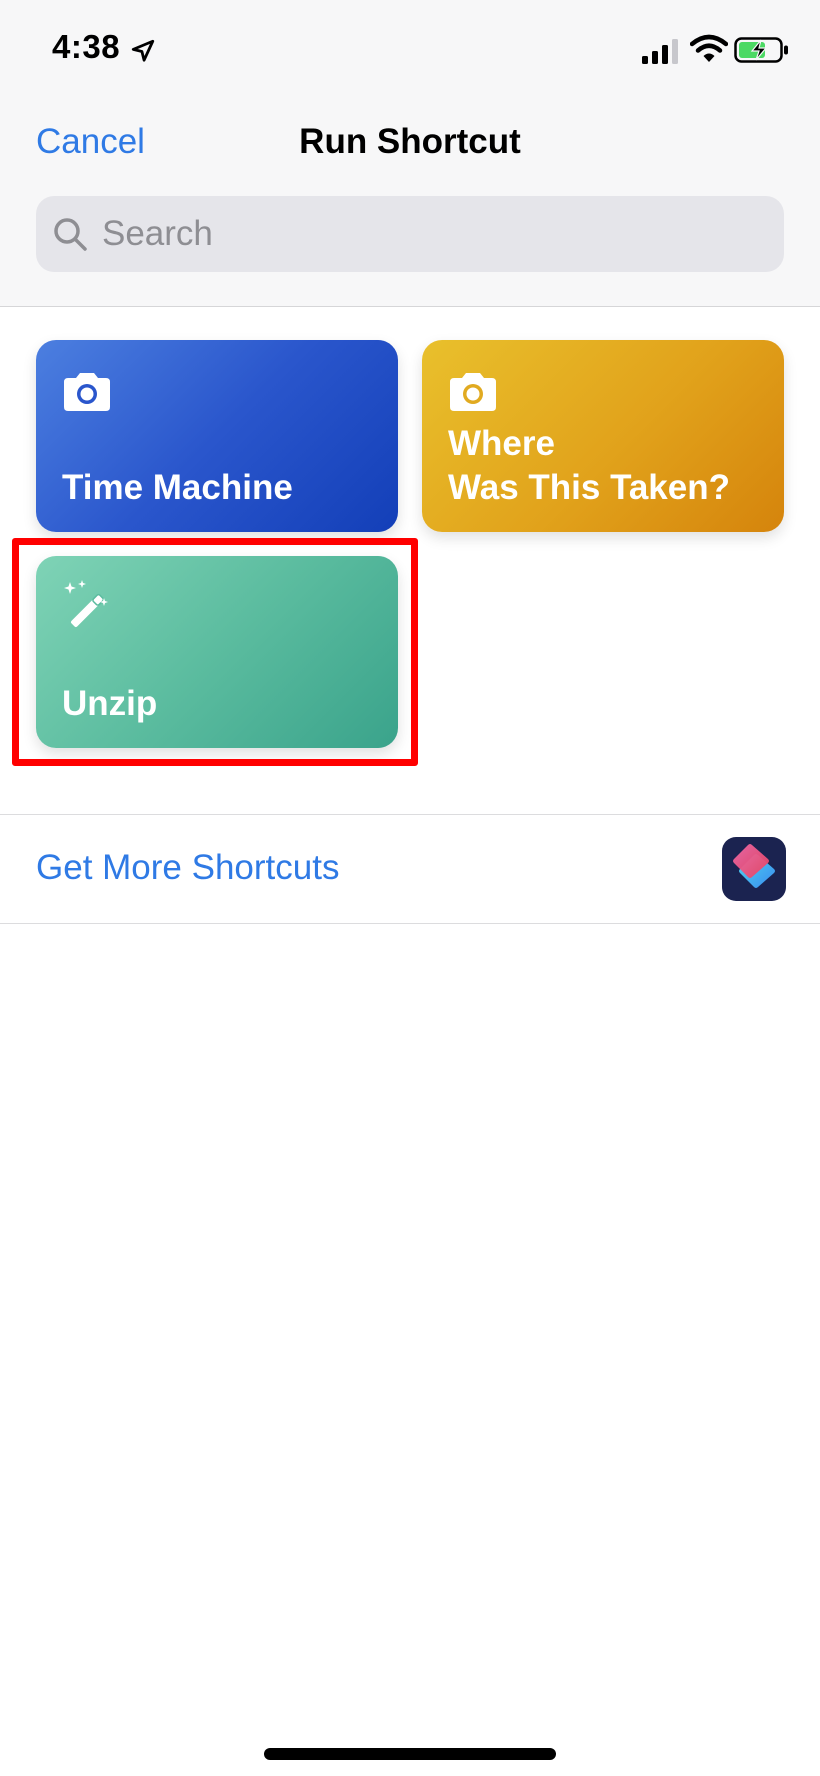 This screenshot has height=1776, width=820. Describe the element at coordinates (110, 703) in the screenshot. I see `shortcut-label: Unzip` at that location.